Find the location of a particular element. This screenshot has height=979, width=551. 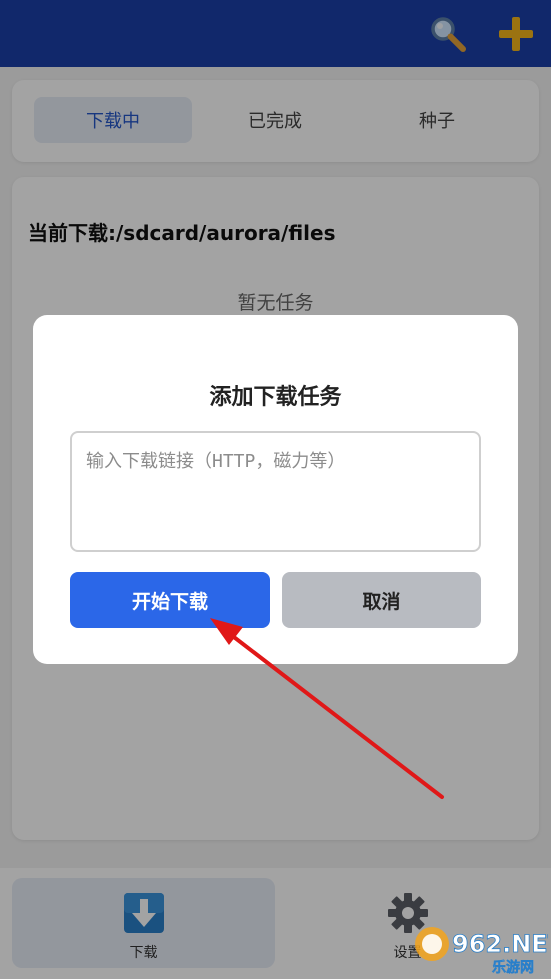

svg-text: 乐游网 is located at coordinates (513, 967).